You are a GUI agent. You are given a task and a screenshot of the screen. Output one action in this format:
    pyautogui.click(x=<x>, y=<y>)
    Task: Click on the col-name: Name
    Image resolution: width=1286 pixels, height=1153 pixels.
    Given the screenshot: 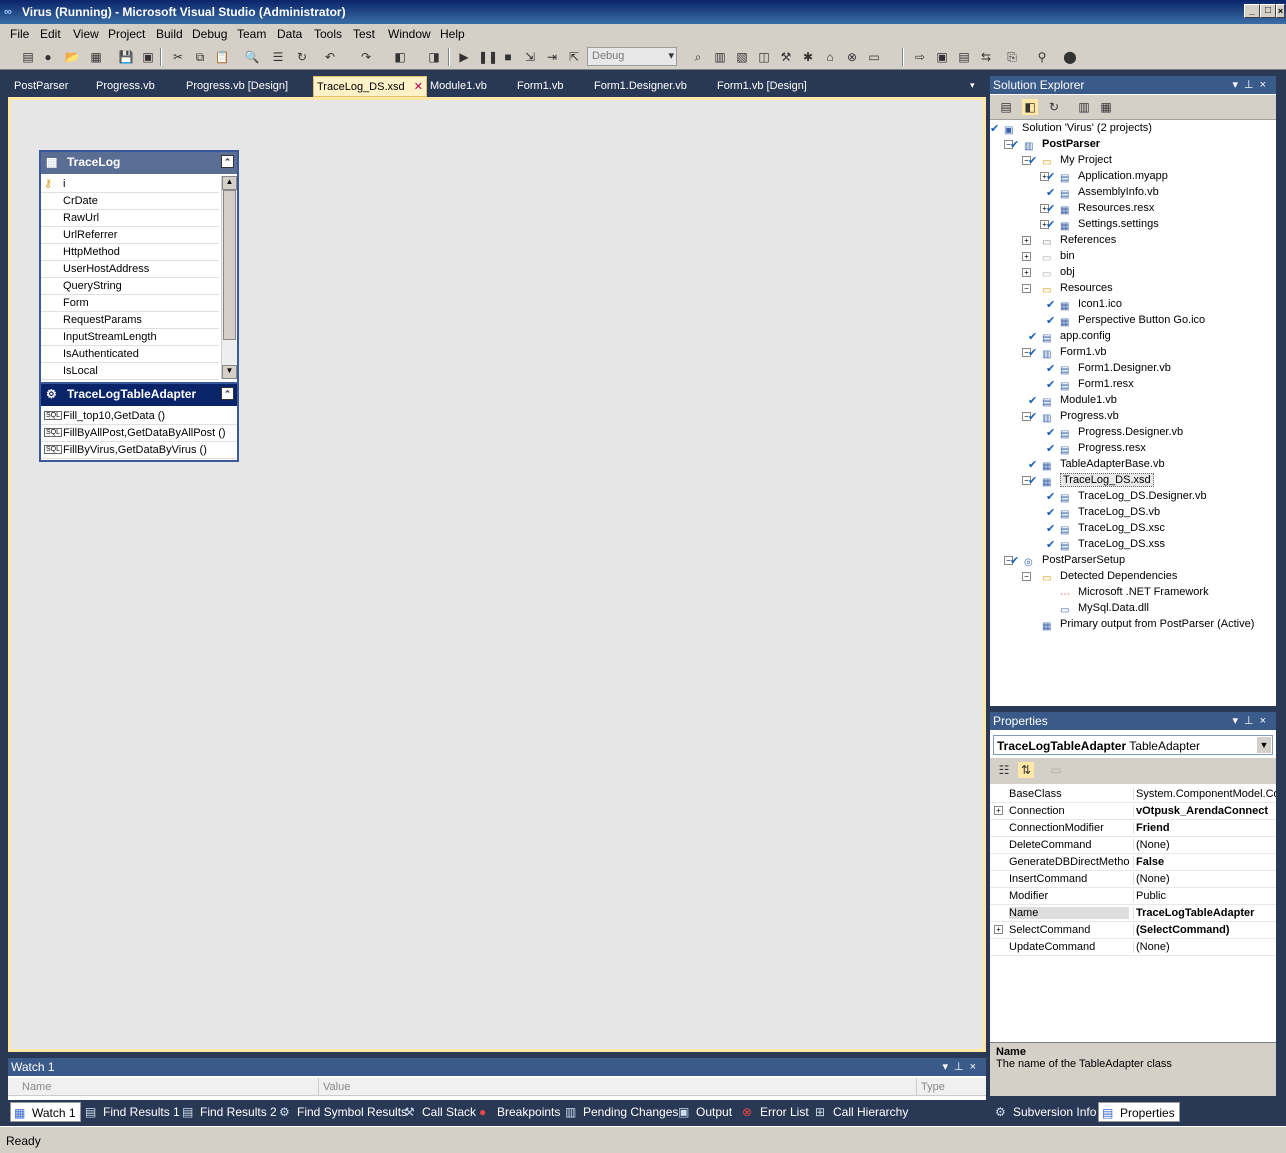 What is the action you would take?
    pyautogui.click(x=36, y=1087)
    